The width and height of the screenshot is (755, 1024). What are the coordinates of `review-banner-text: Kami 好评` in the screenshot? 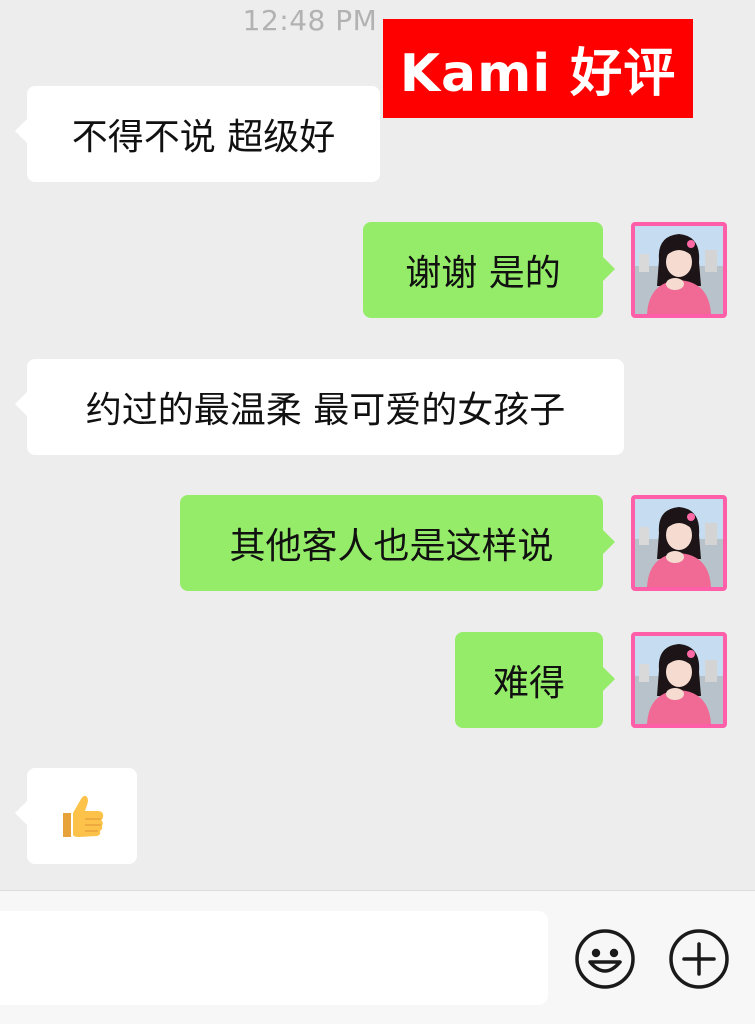 It's located at (538, 74).